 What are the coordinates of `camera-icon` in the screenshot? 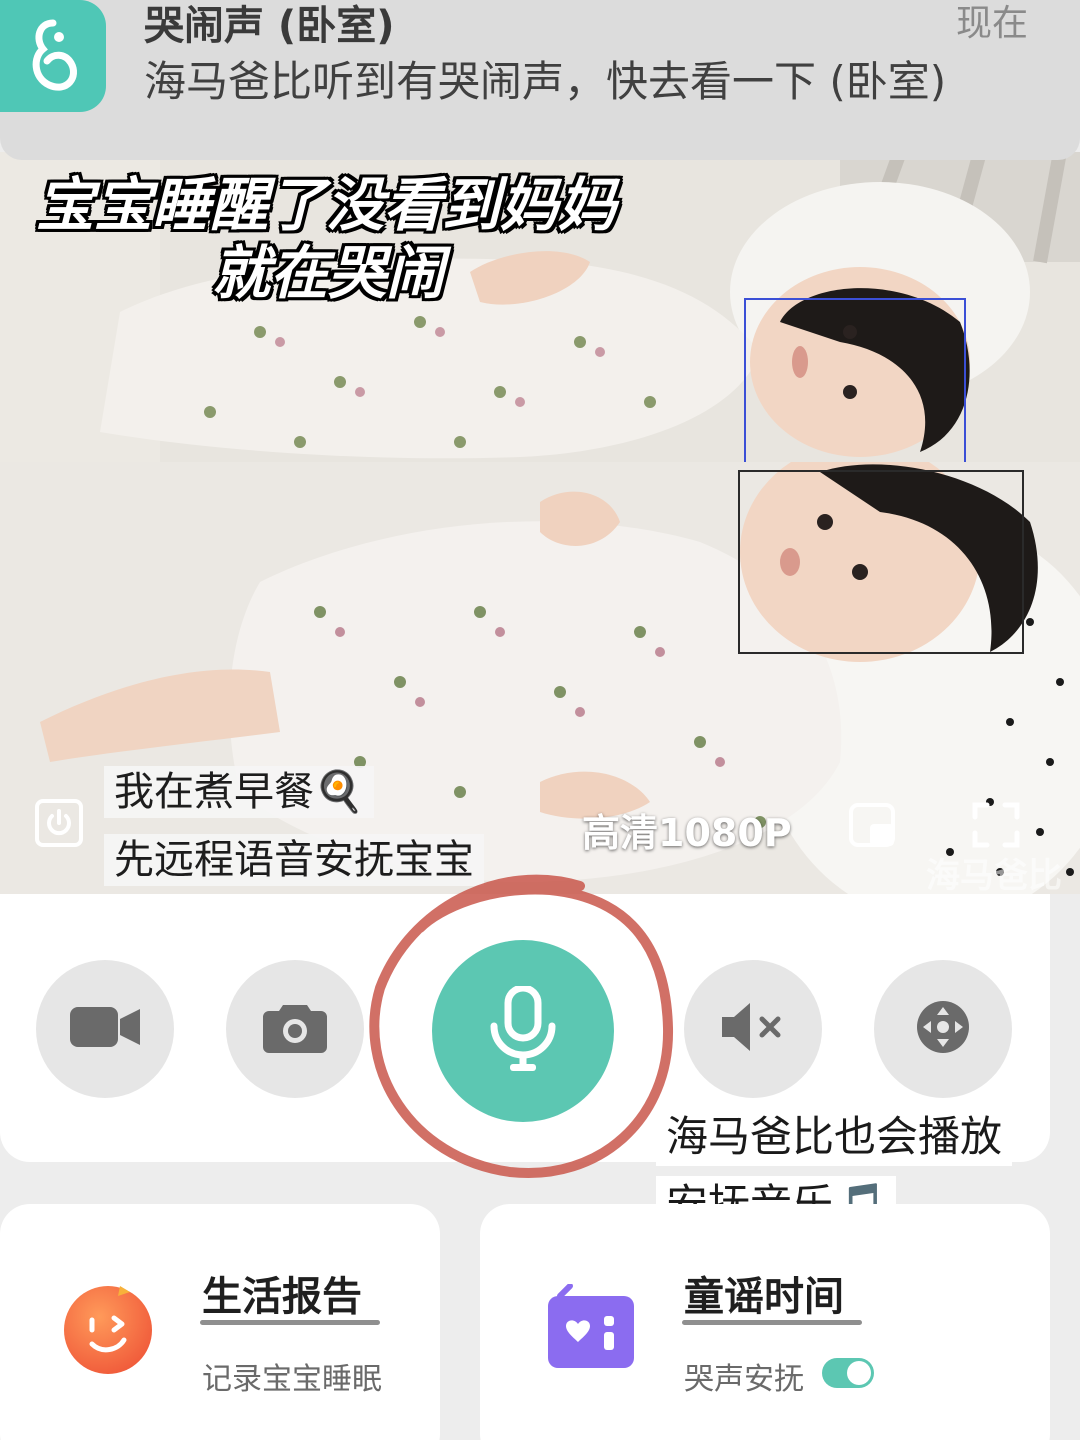 It's located at (295, 1029).